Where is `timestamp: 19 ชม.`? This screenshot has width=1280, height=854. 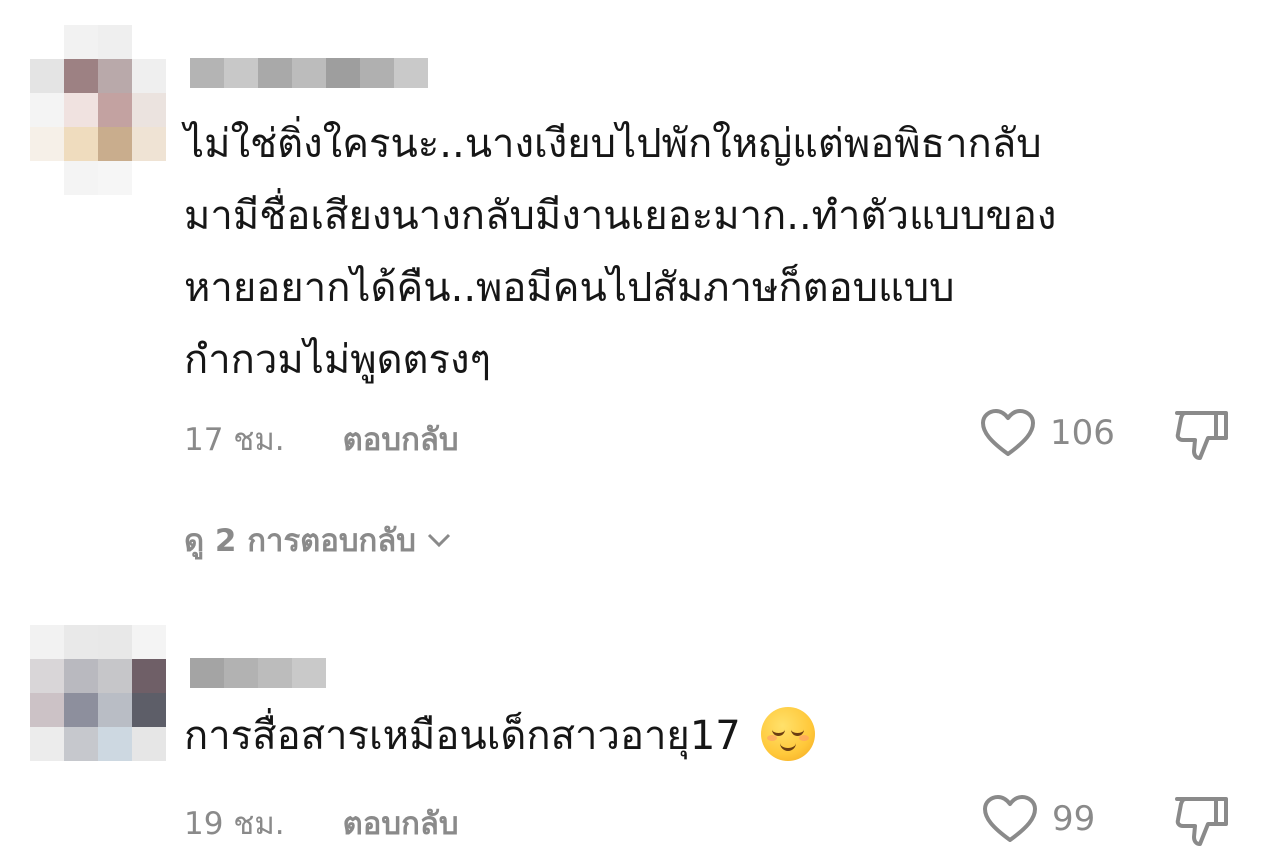
timestamp: 19 ชม. is located at coordinates (234, 824).